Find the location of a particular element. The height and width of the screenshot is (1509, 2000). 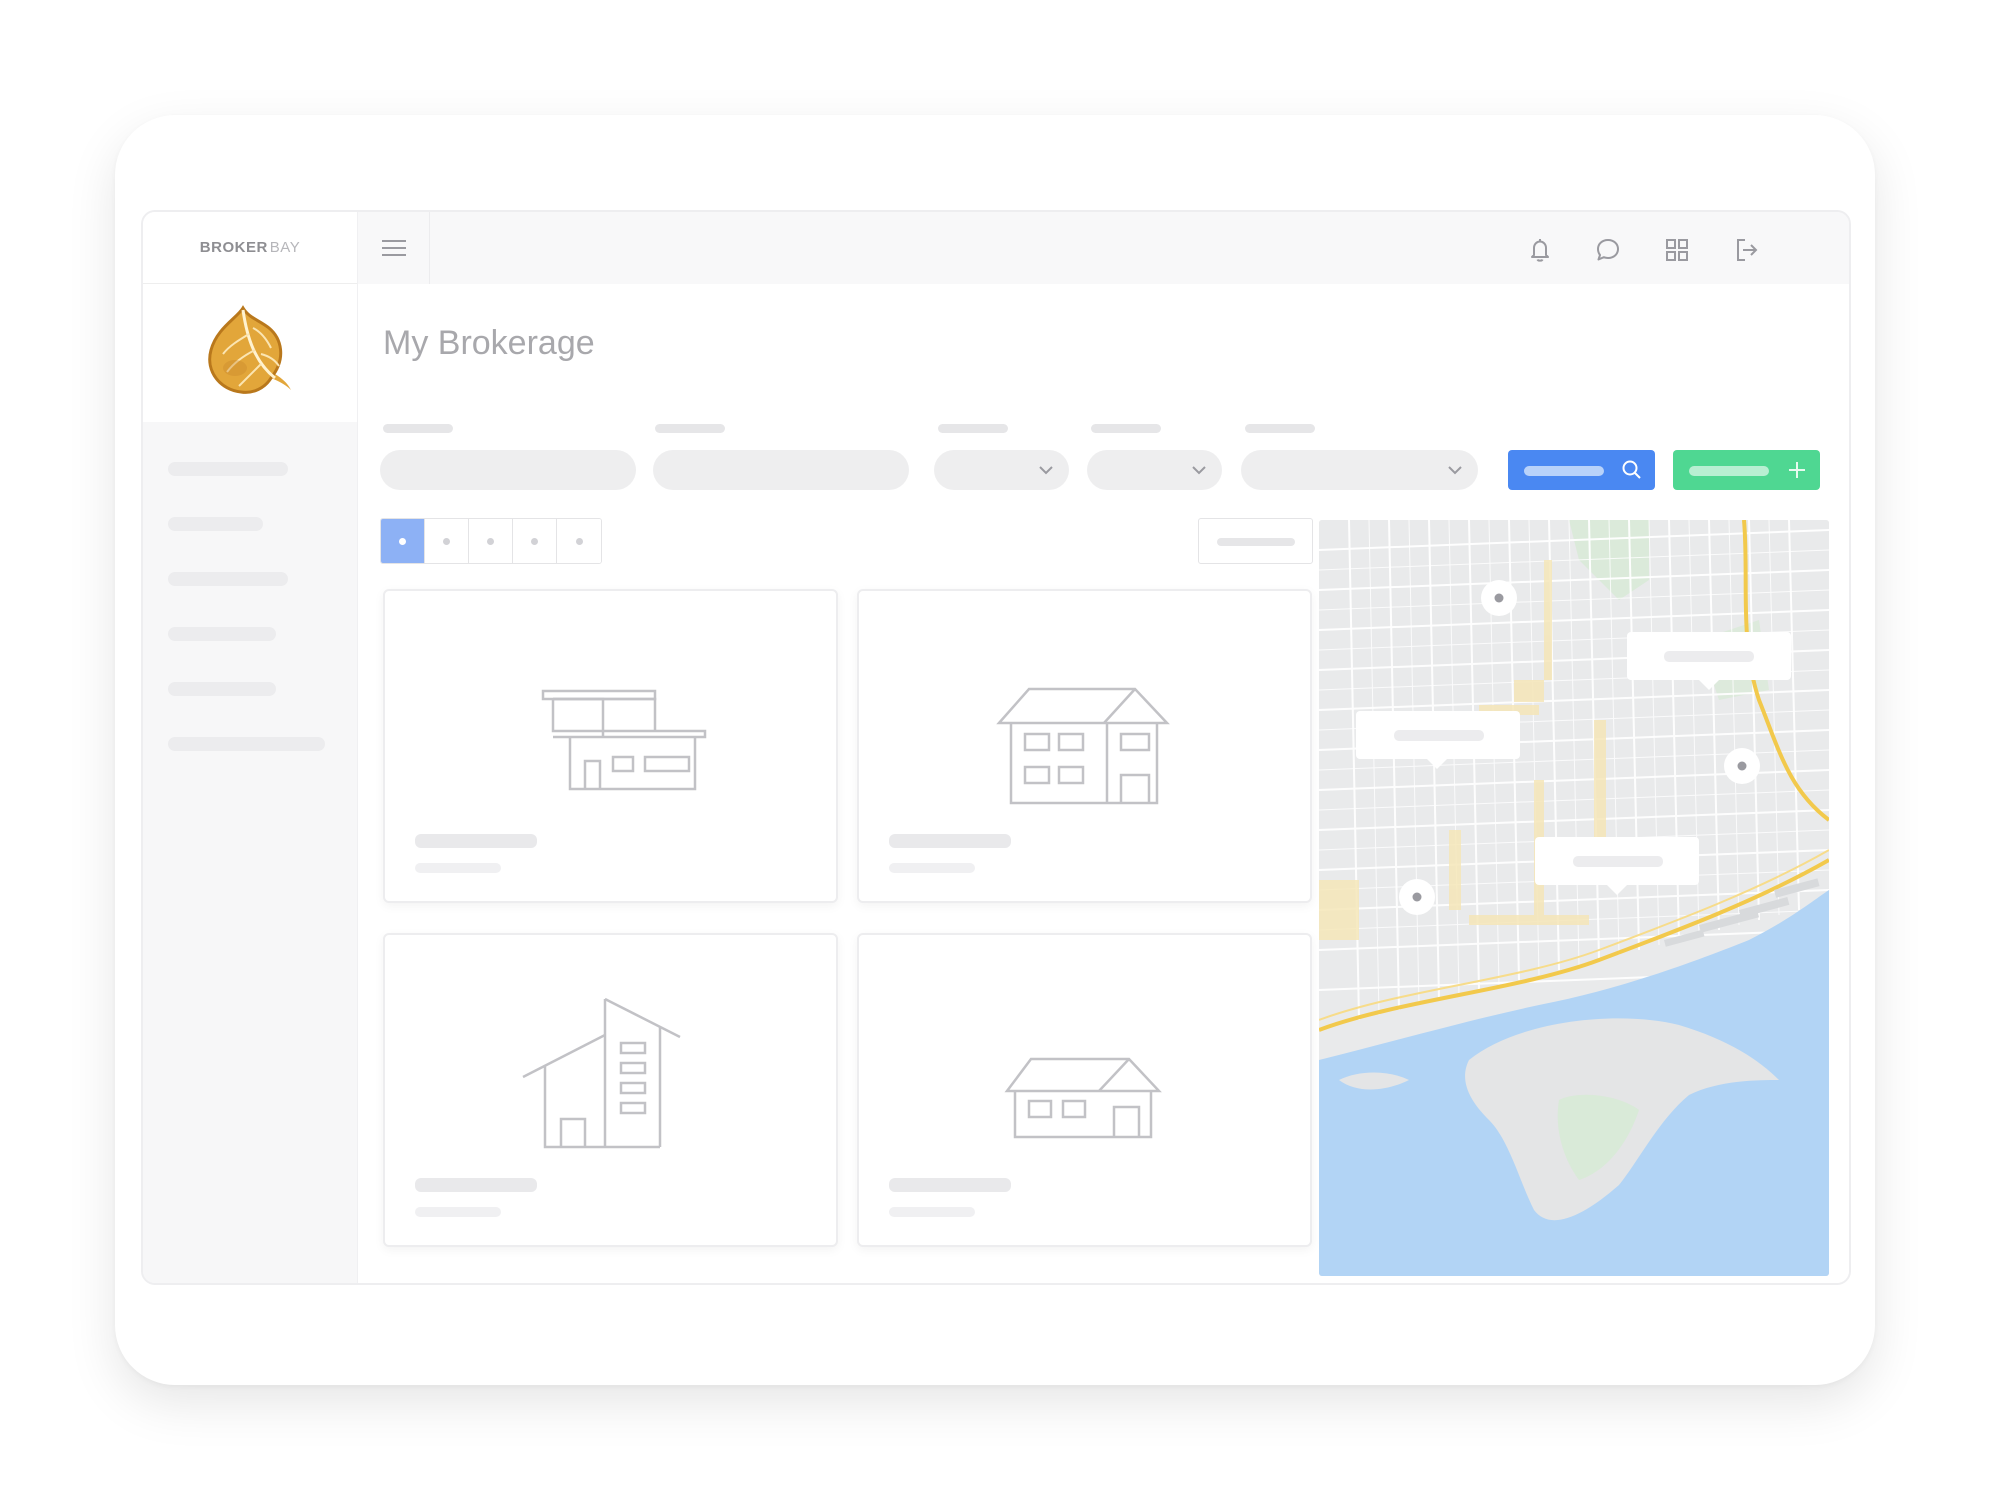

plus-icon is located at coordinates (1797, 470).